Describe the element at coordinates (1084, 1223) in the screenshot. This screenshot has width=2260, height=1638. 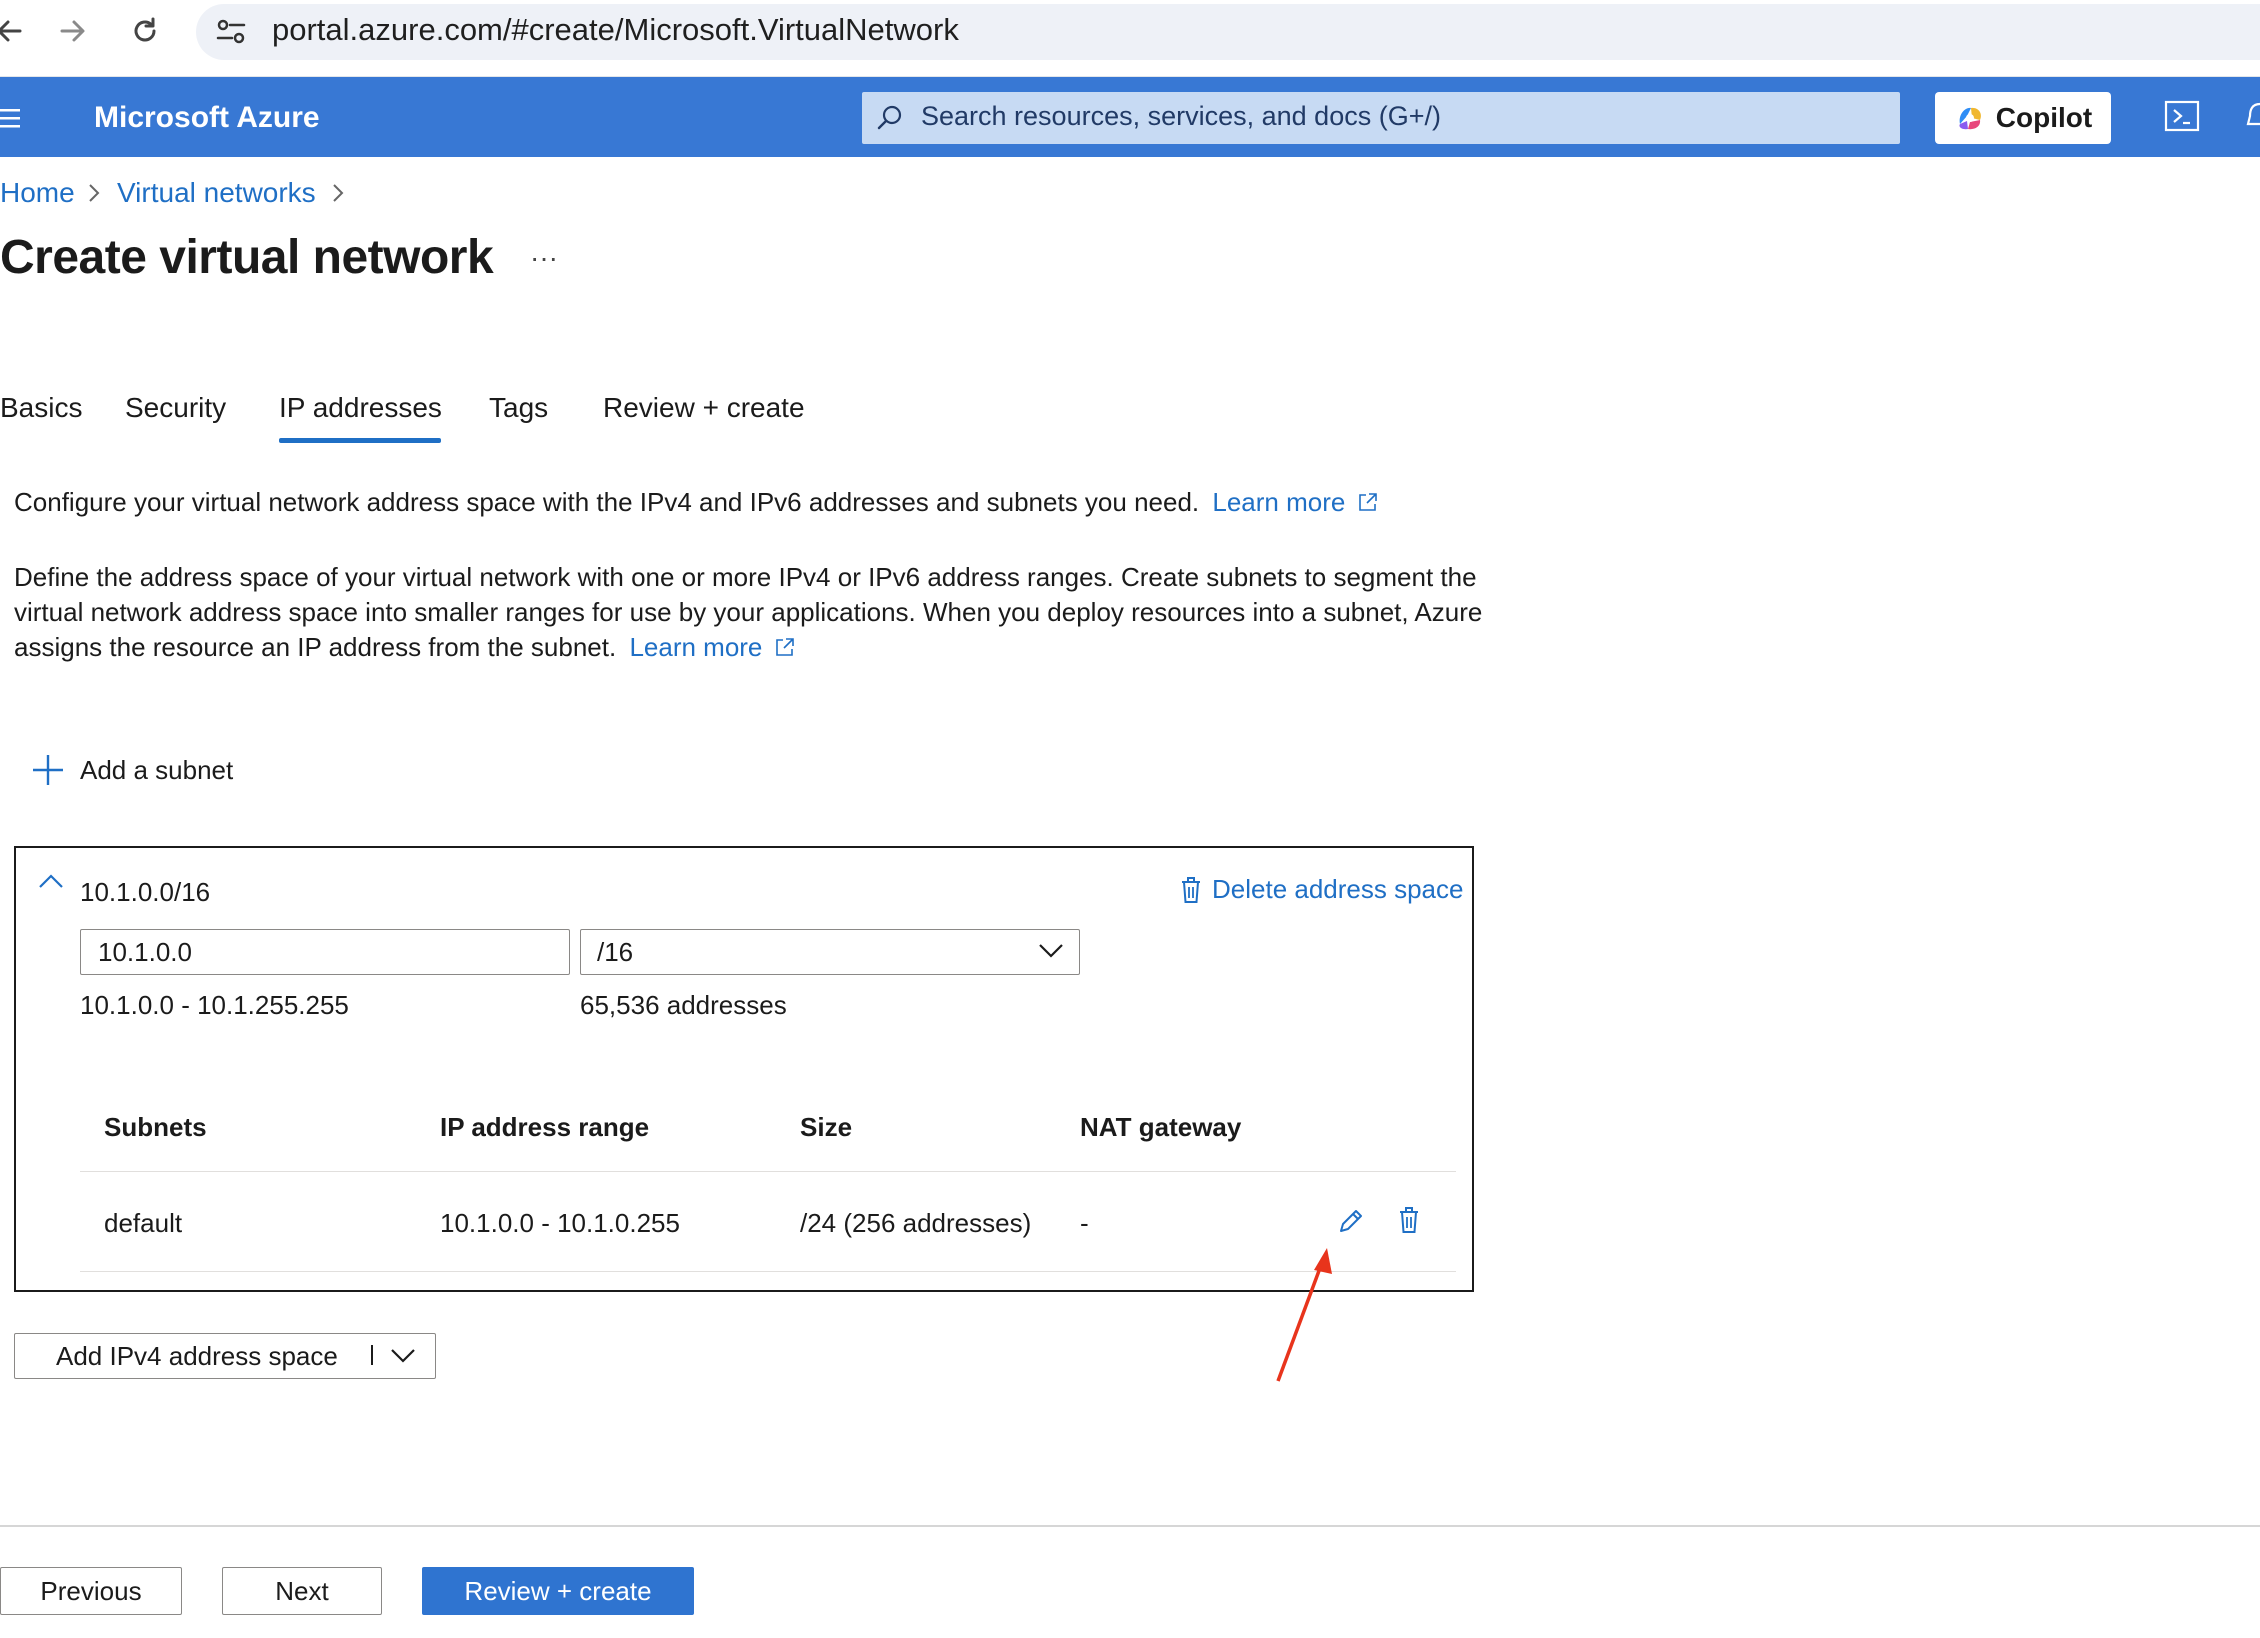
I see `subnet-nat-gateway: -` at that location.